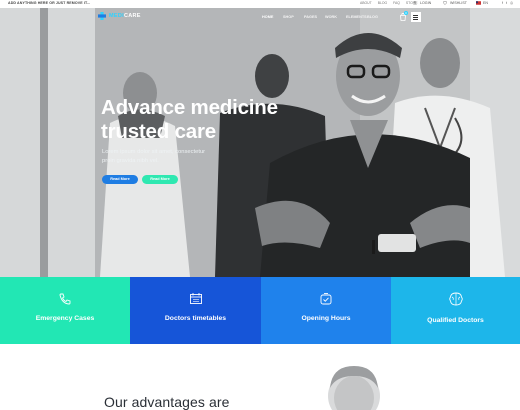  I want to click on topbar-link-about: ABOUT, so click(366, 3).